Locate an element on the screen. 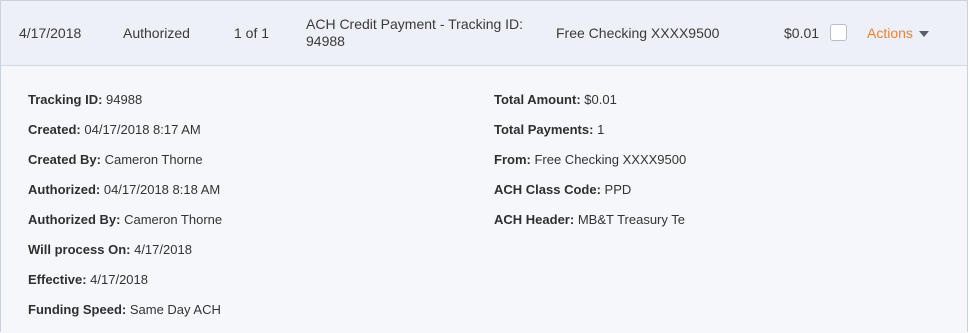 This screenshot has width=970, height=333. detail-label: From: is located at coordinates (512, 159).